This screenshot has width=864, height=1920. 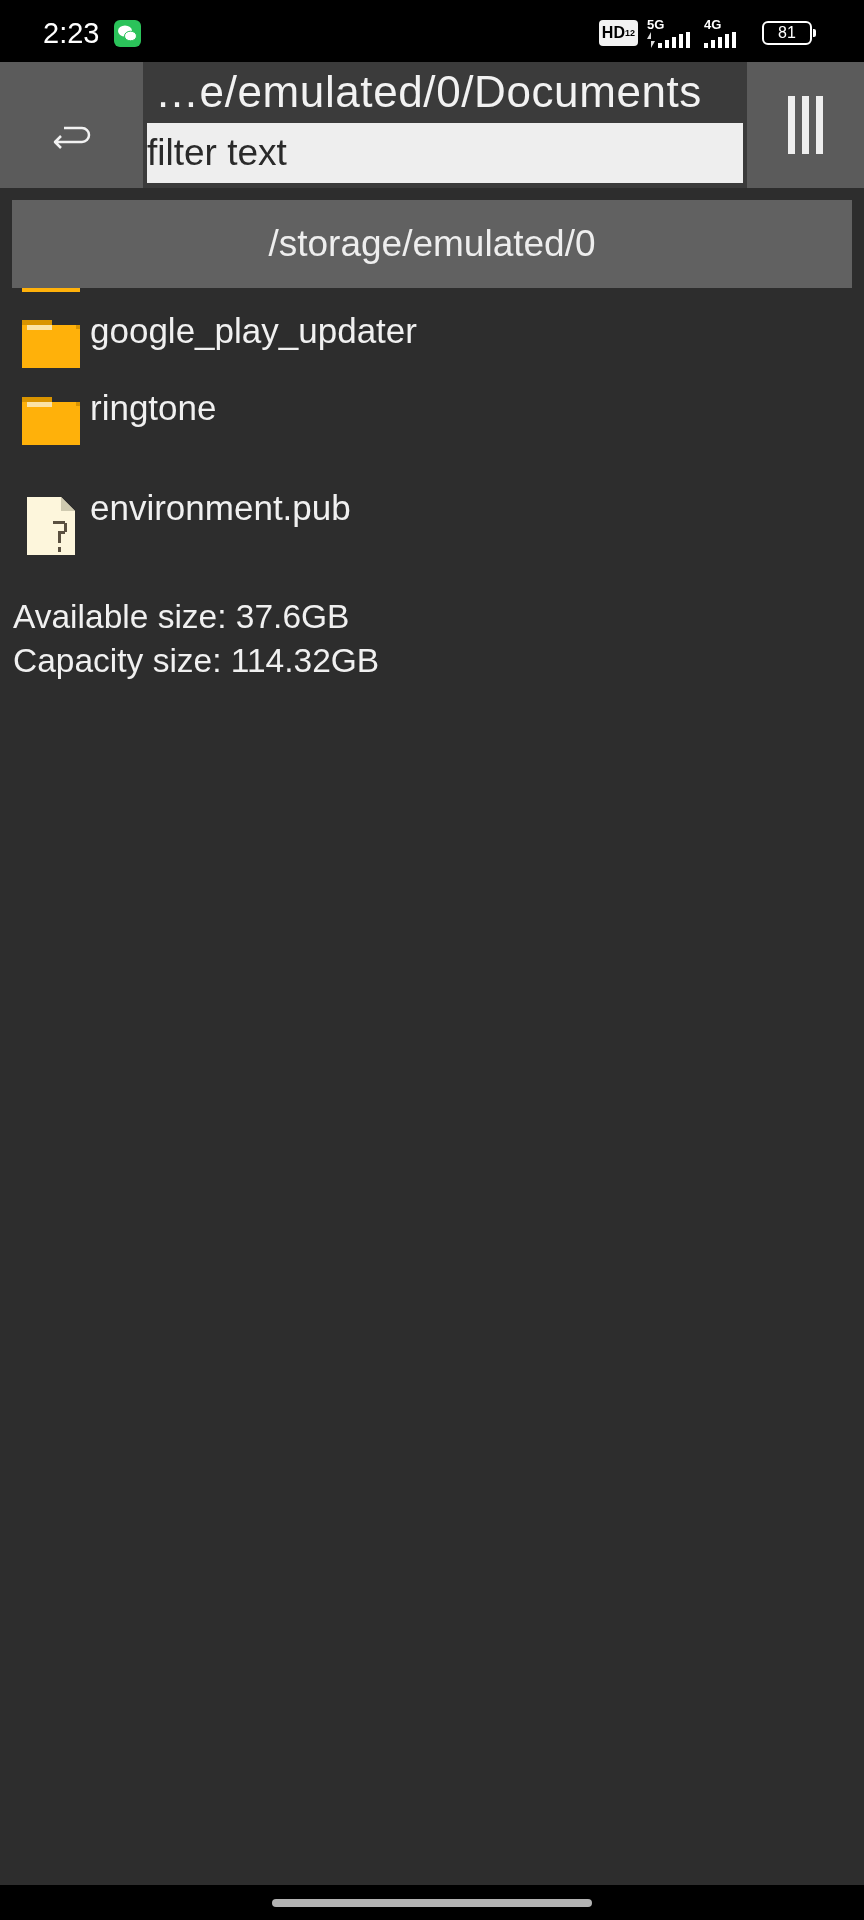 What do you see at coordinates (153, 408) in the screenshot?
I see `folder-name: ringtone` at bounding box center [153, 408].